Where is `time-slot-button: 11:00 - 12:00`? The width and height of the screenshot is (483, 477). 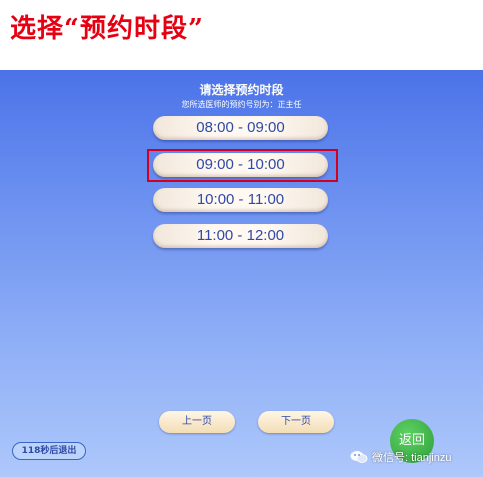 time-slot-button: 11:00 - 12:00 is located at coordinates (240, 236).